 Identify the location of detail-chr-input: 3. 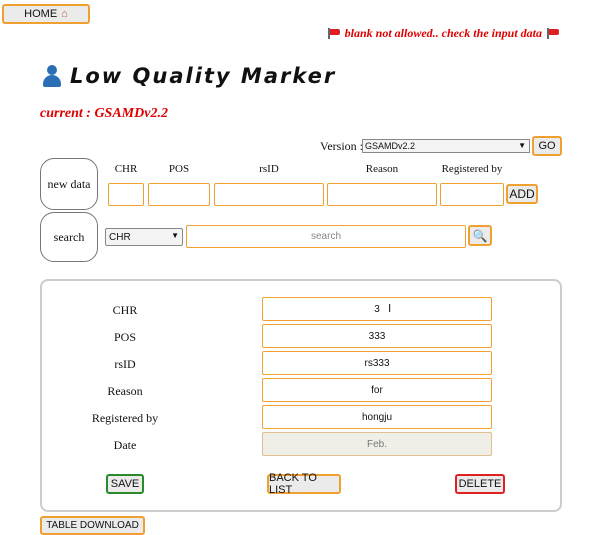
(377, 309).